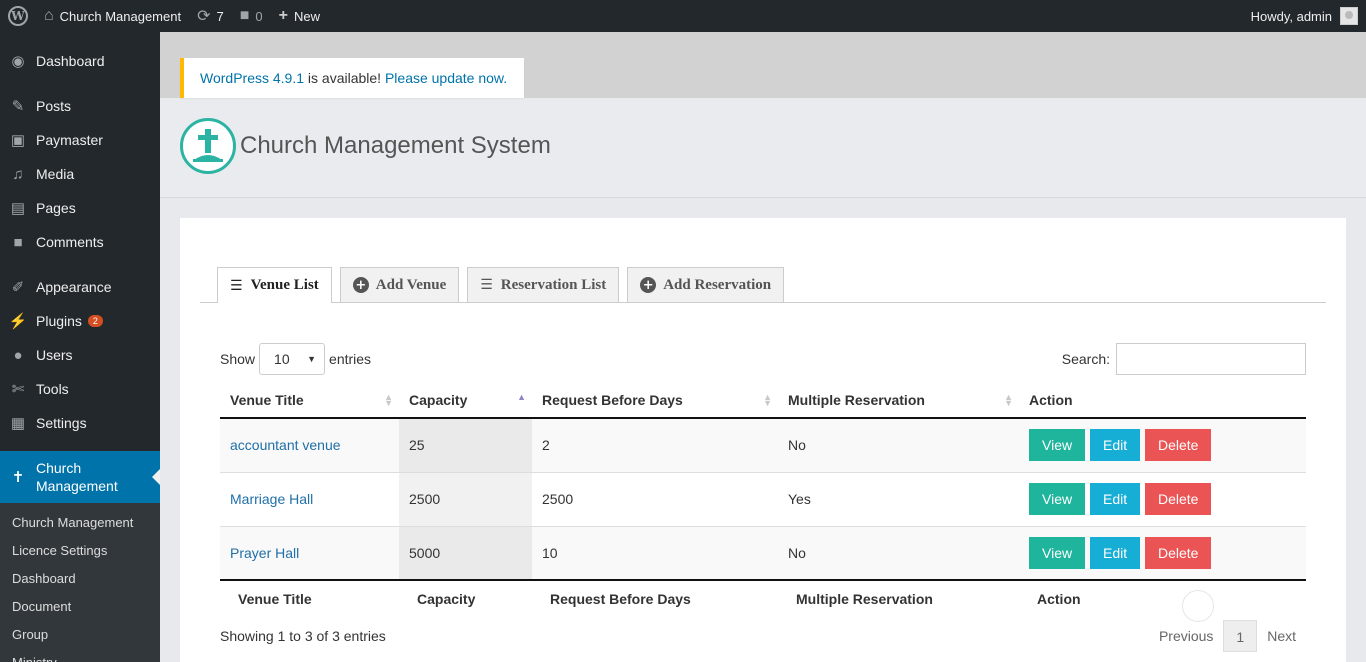 The width and height of the screenshot is (1366, 662). I want to click on capacity-cell: 25, so click(465, 444).